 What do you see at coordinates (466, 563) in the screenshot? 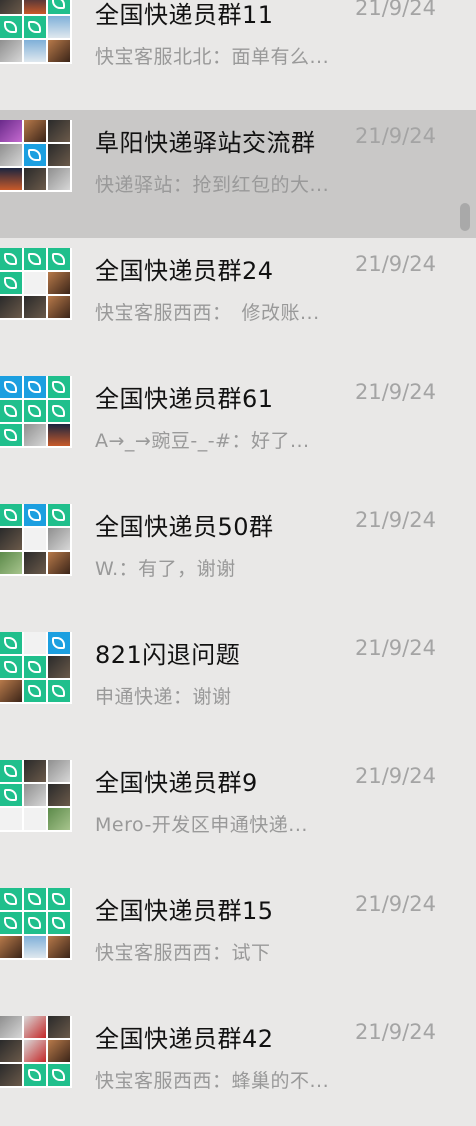
I see `scrollbar` at bounding box center [466, 563].